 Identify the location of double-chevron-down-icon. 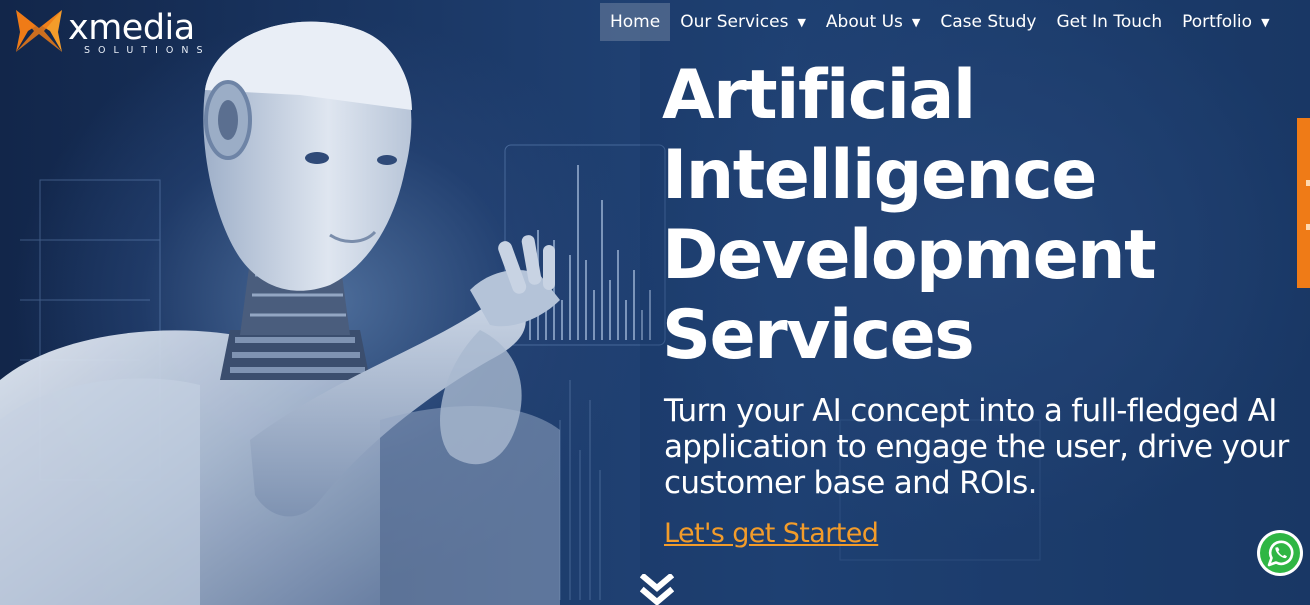
(657, 589).